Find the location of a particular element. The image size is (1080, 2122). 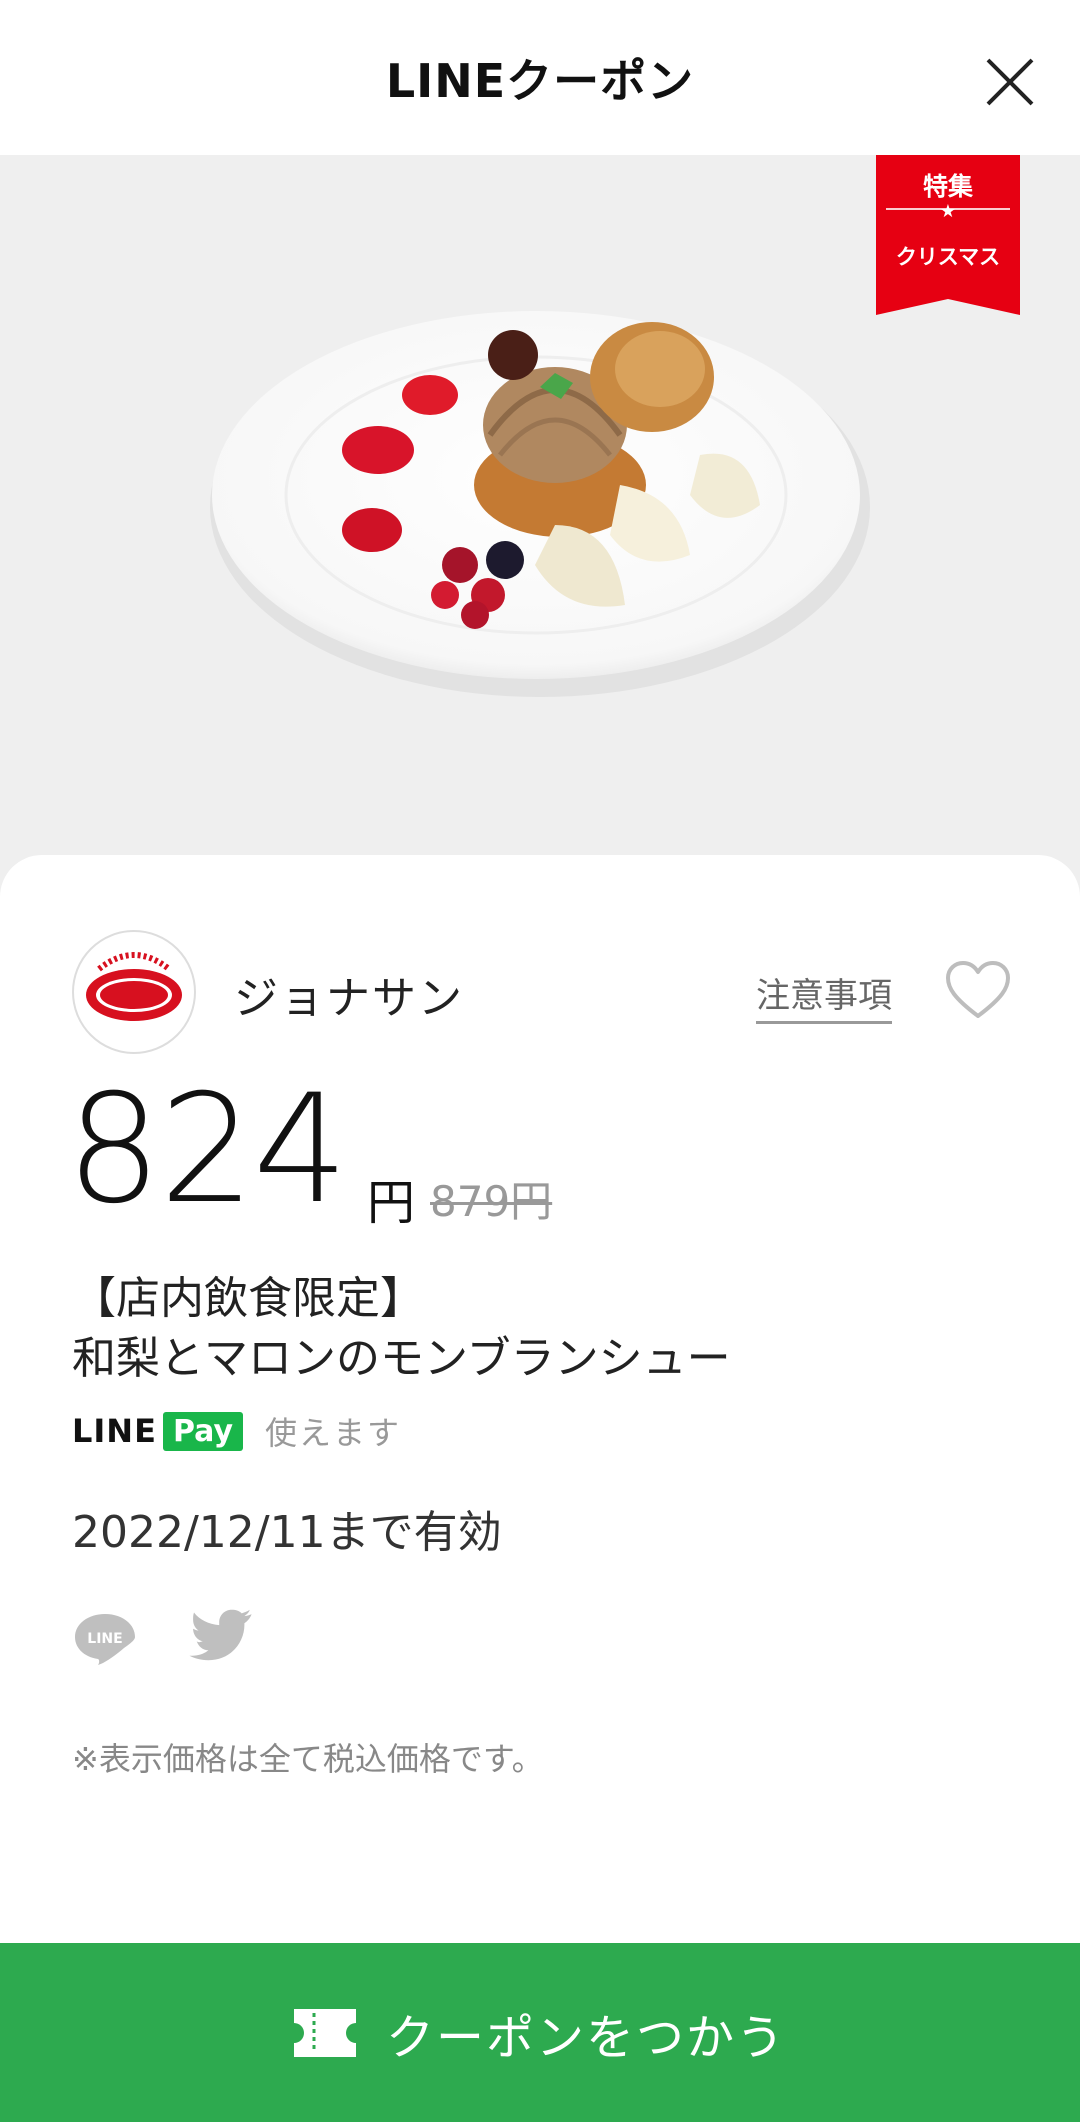

ribbon-label-top: 特集 is located at coordinates (947, 186).